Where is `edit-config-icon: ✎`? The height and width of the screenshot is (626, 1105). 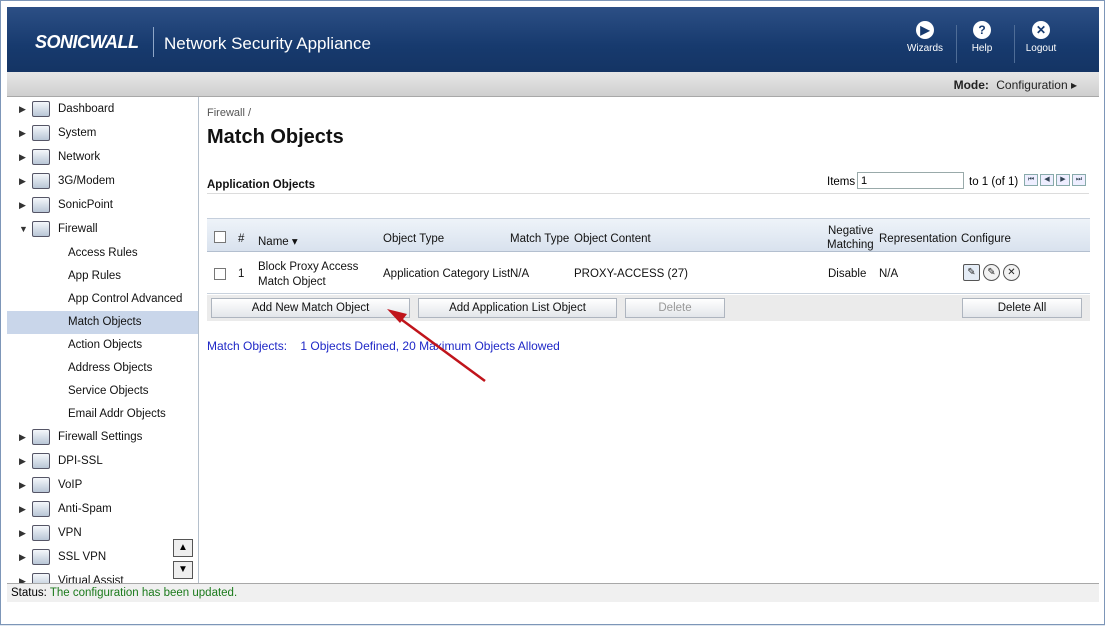 edit-config-icon: ✎ is located at coordinates (971, 272).